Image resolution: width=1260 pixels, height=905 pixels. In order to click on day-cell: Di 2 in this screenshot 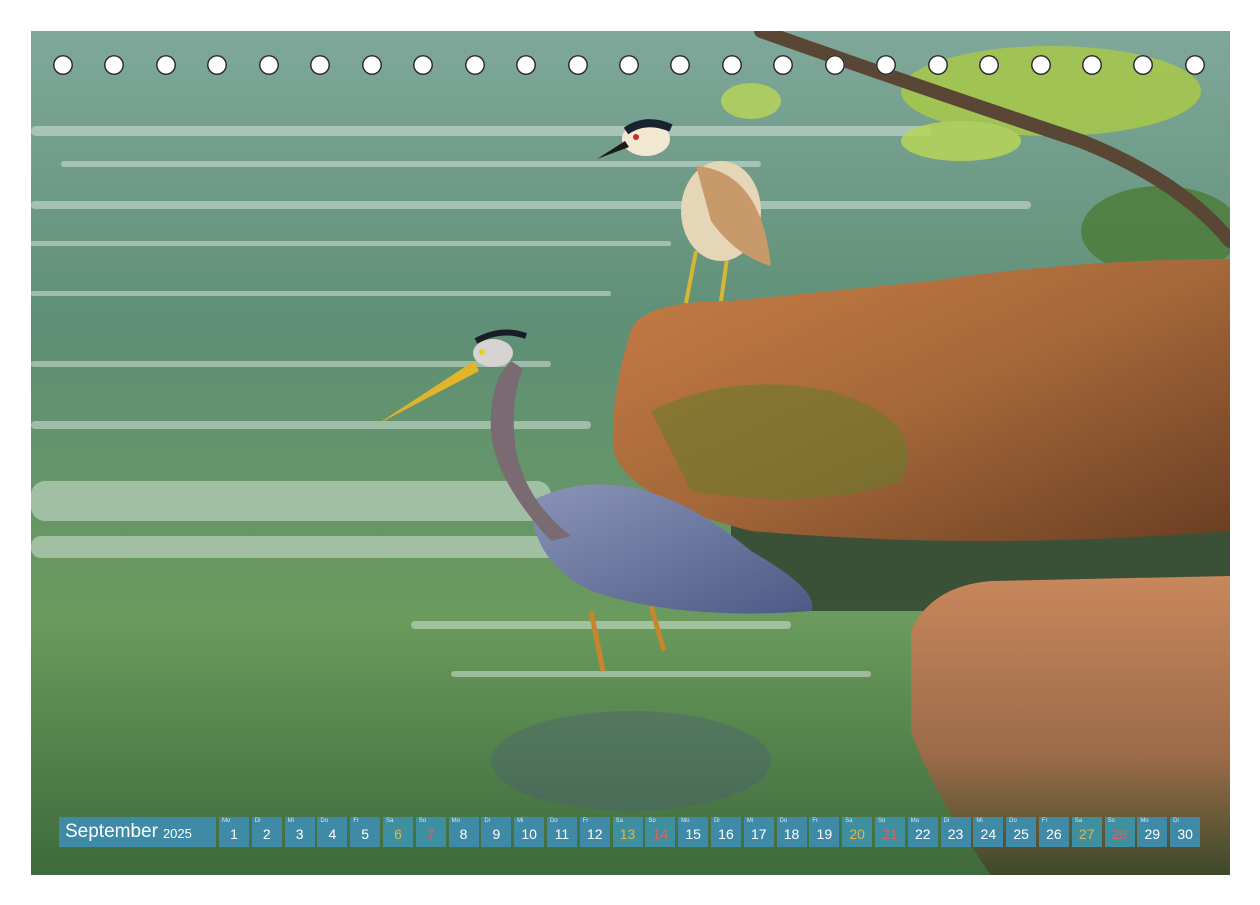, I will do `click(266, 832)`.